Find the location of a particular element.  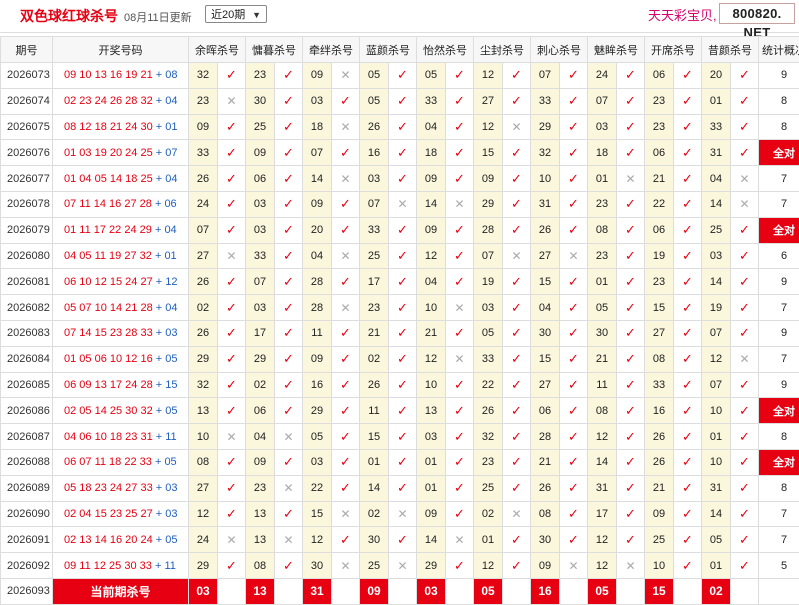

kill-number: 10 is located at coordinates (431, 308).